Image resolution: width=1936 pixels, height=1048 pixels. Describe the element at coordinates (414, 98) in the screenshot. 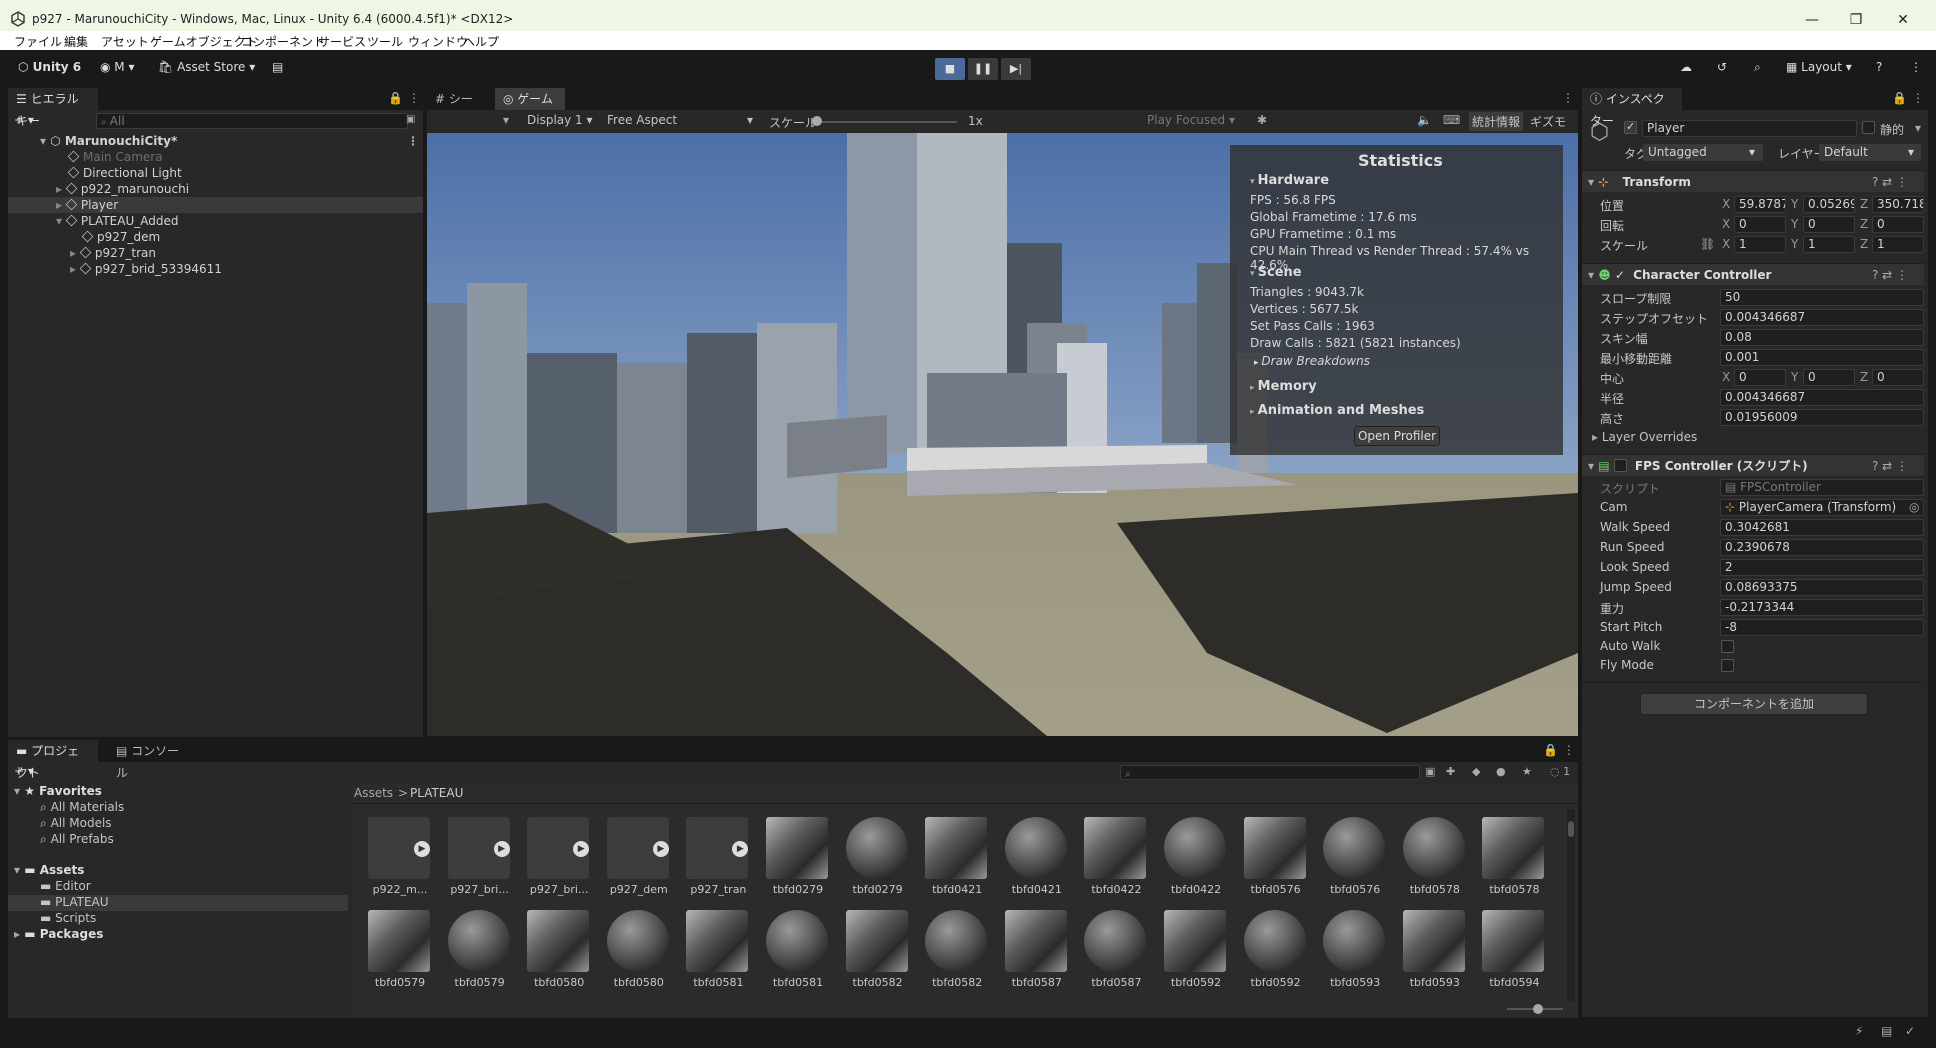

I see `hierarchy-menu-icon: ⋮` at that location.